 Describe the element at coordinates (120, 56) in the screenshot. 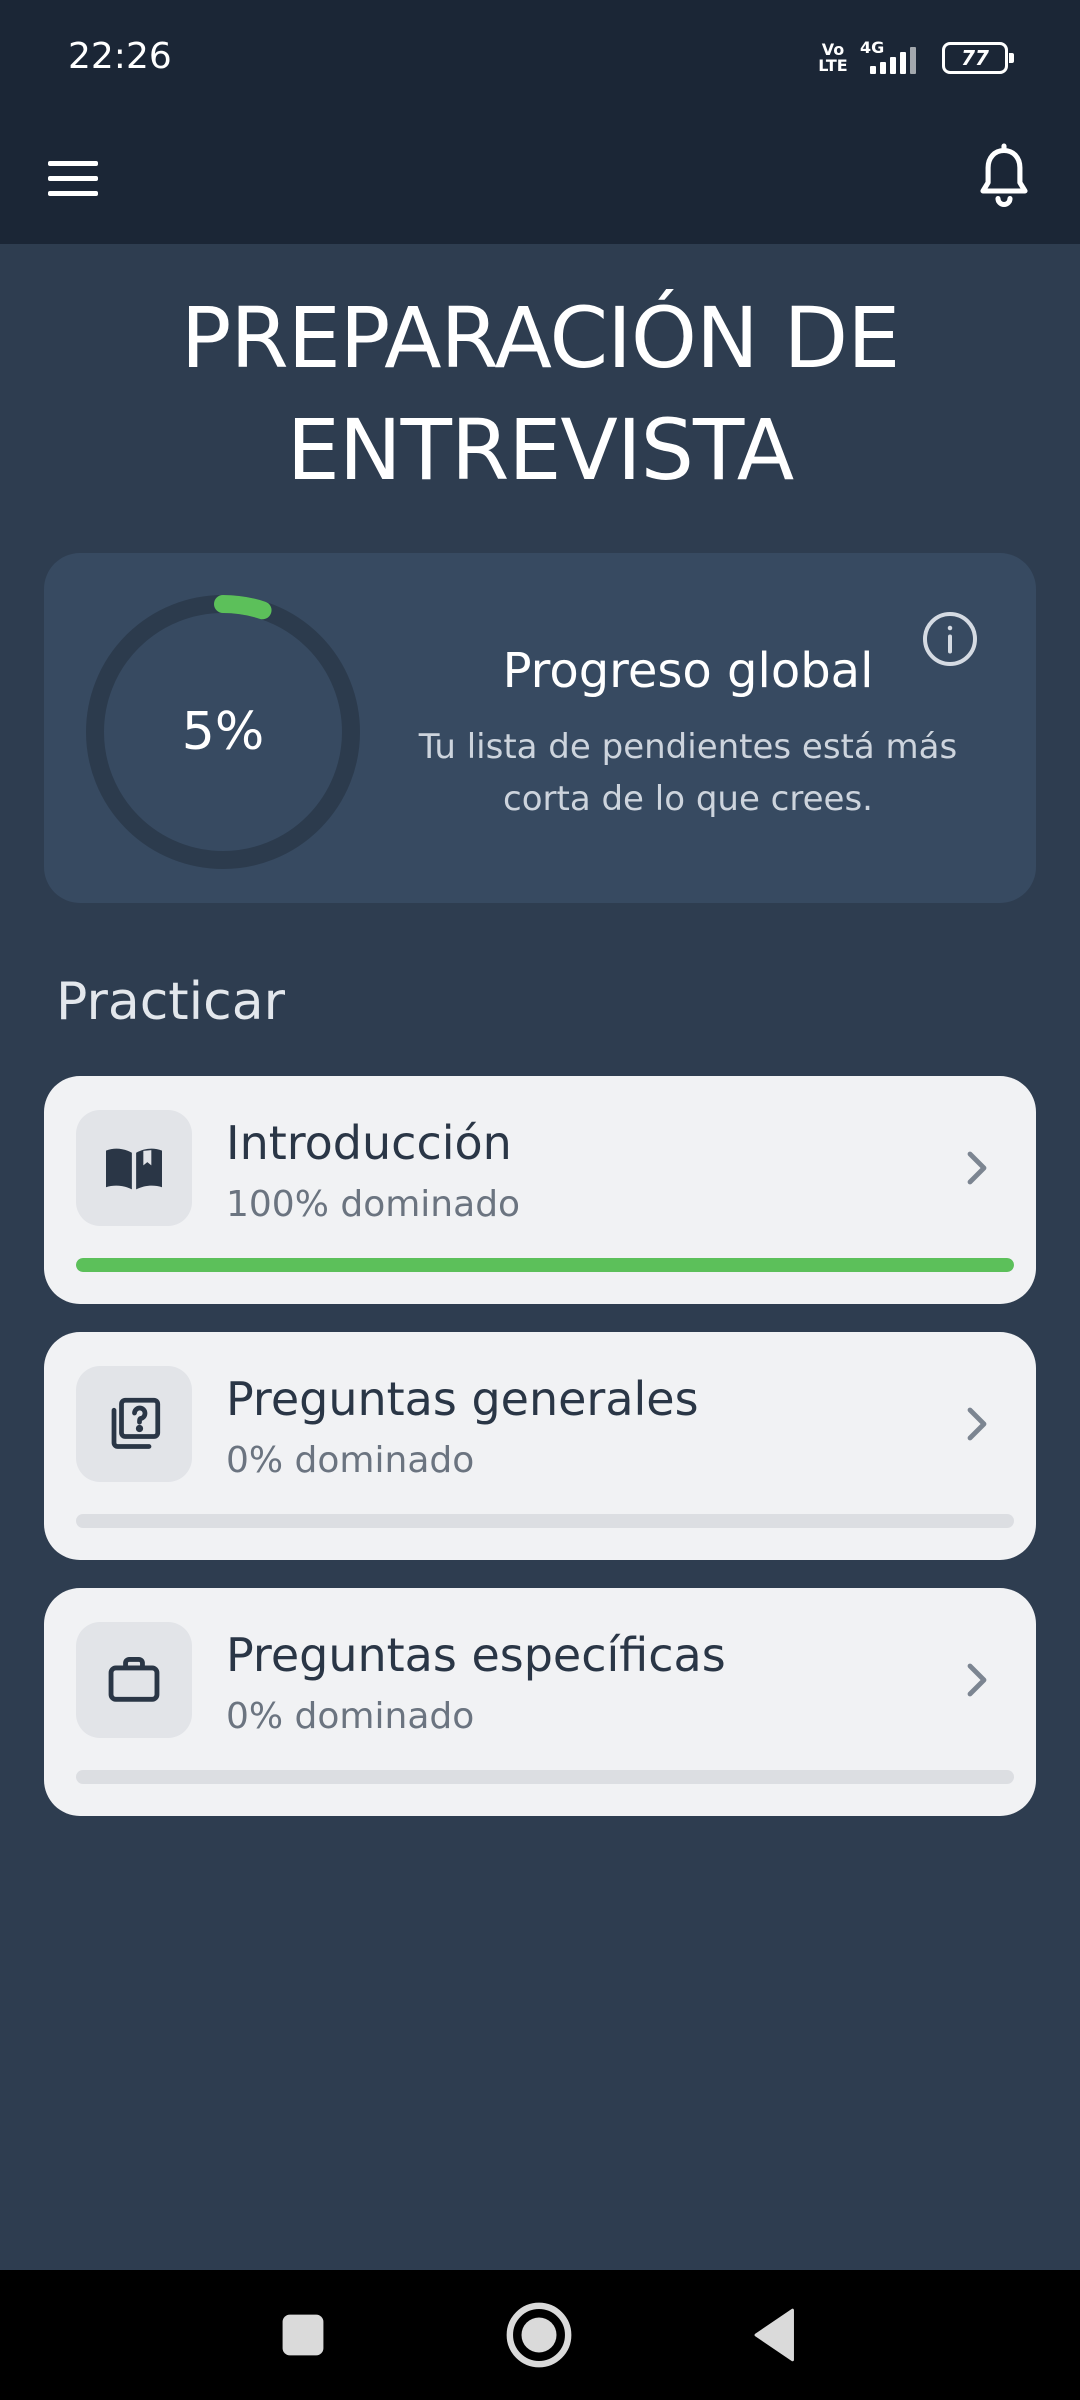

I see `status-time: 22:26` at that location.